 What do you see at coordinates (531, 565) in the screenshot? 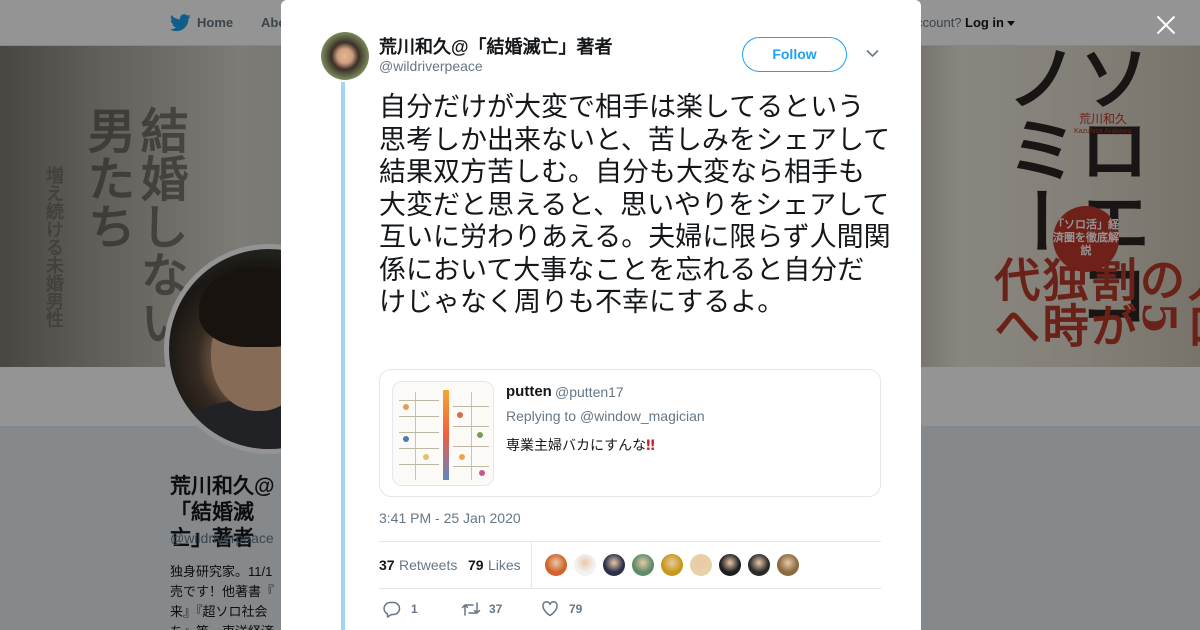
I see `stats-divider` at bounding box center [531, 565].